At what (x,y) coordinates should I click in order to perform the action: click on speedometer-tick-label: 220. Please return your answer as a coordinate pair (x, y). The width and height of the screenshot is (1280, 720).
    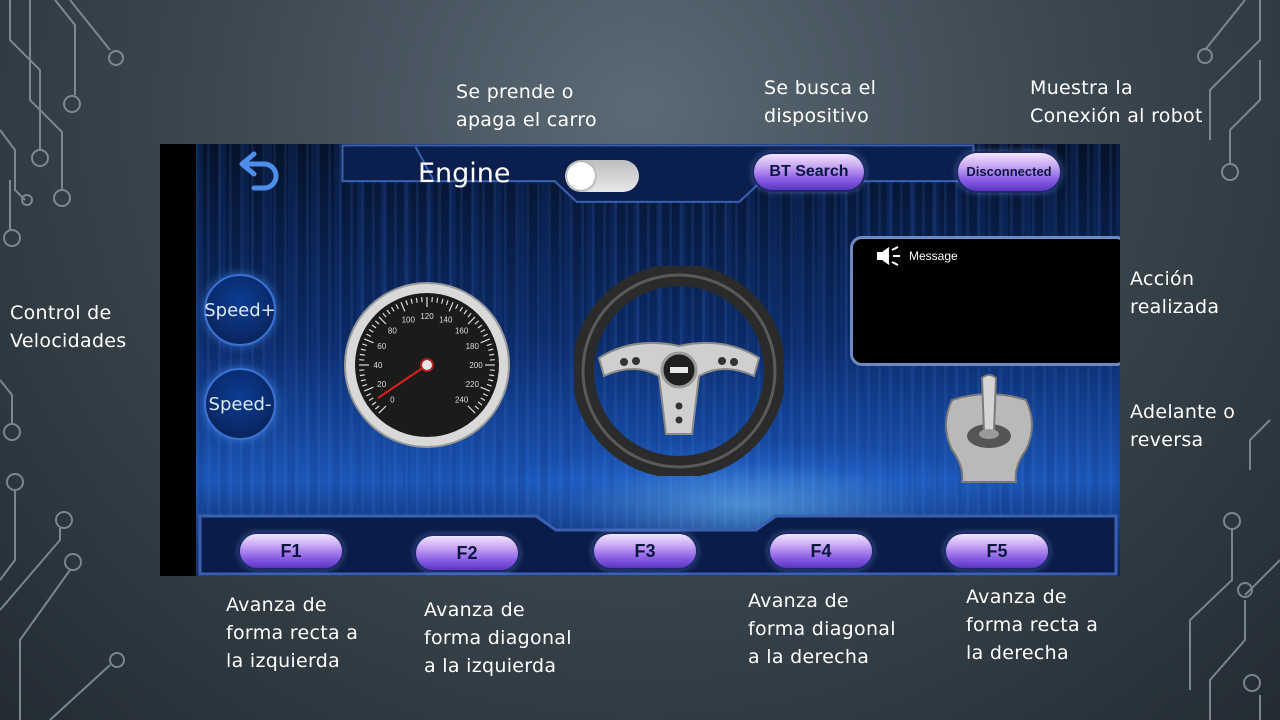
    Looking at the image, I should click on (473, 384).